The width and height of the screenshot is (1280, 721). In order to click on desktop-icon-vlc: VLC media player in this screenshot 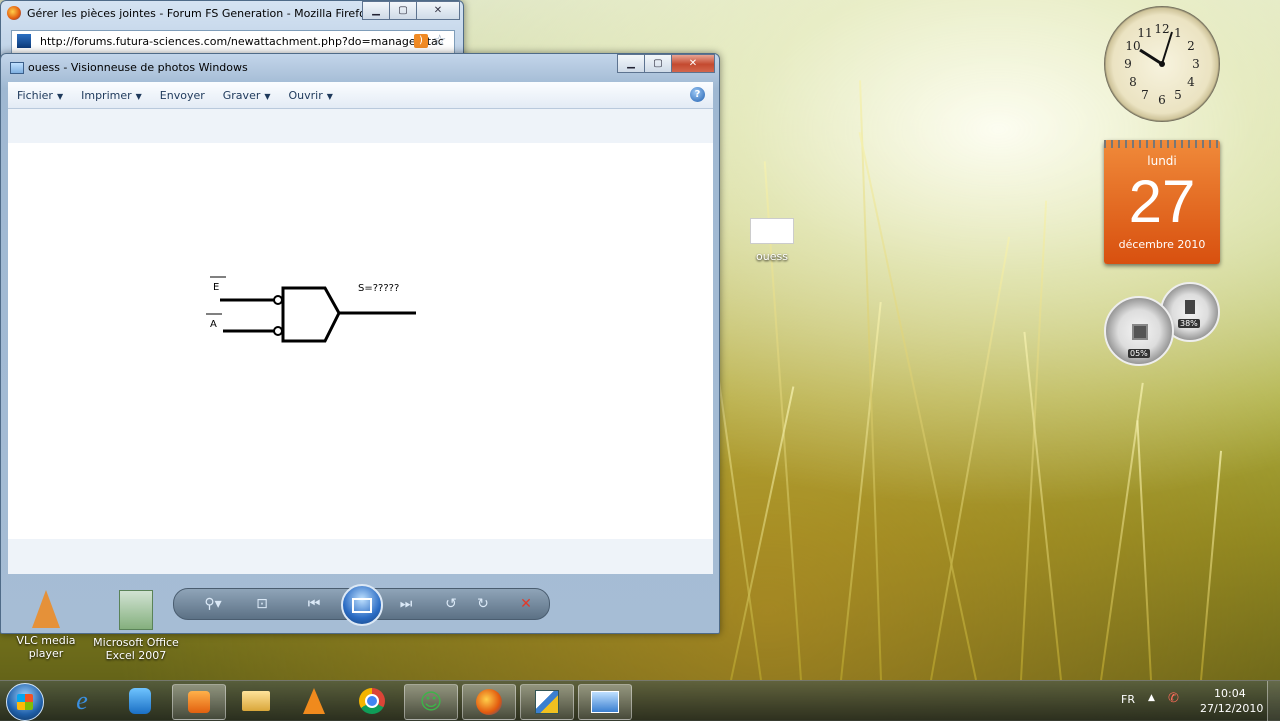, I will do `click(46, 625)`.